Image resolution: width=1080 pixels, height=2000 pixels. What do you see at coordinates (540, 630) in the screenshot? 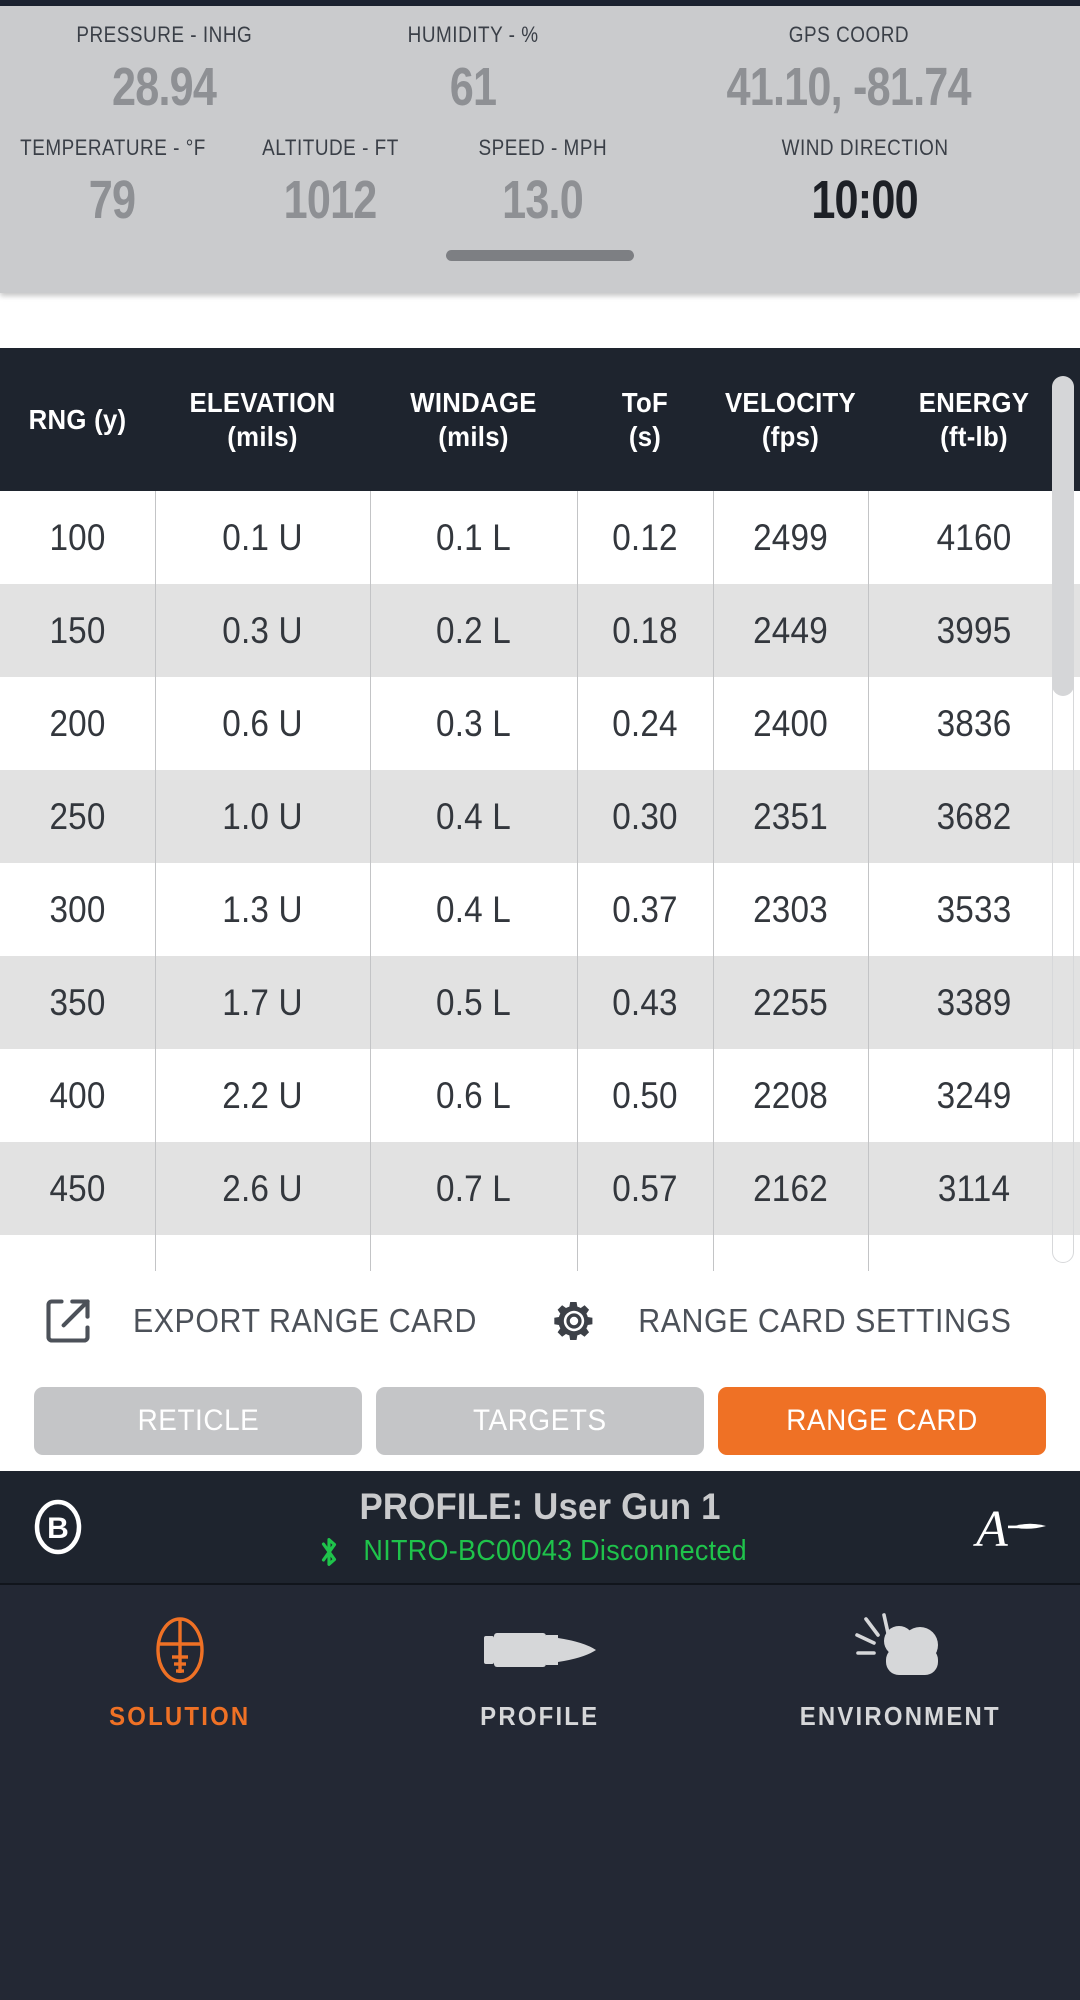
I see `table-row: 150 0.3 U 0.2 L 0.18 2449 3995` at bounding box center [540, 630].